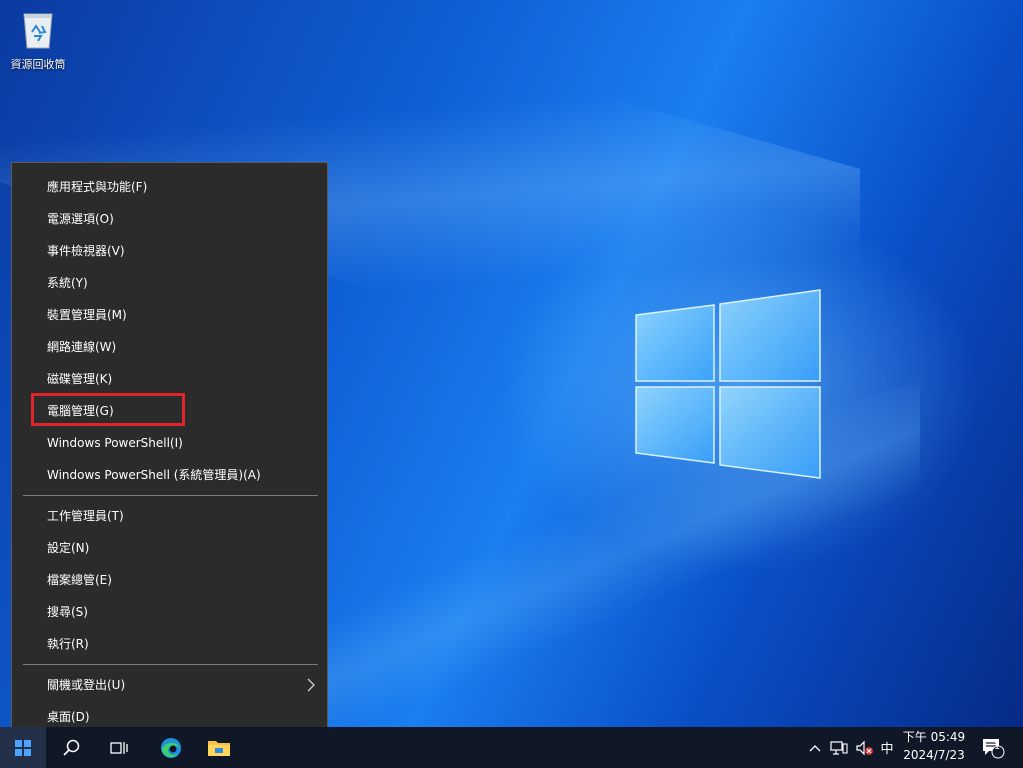 The image size is (1023, 768). I want to click on task-view-icon, so click(119, 747).